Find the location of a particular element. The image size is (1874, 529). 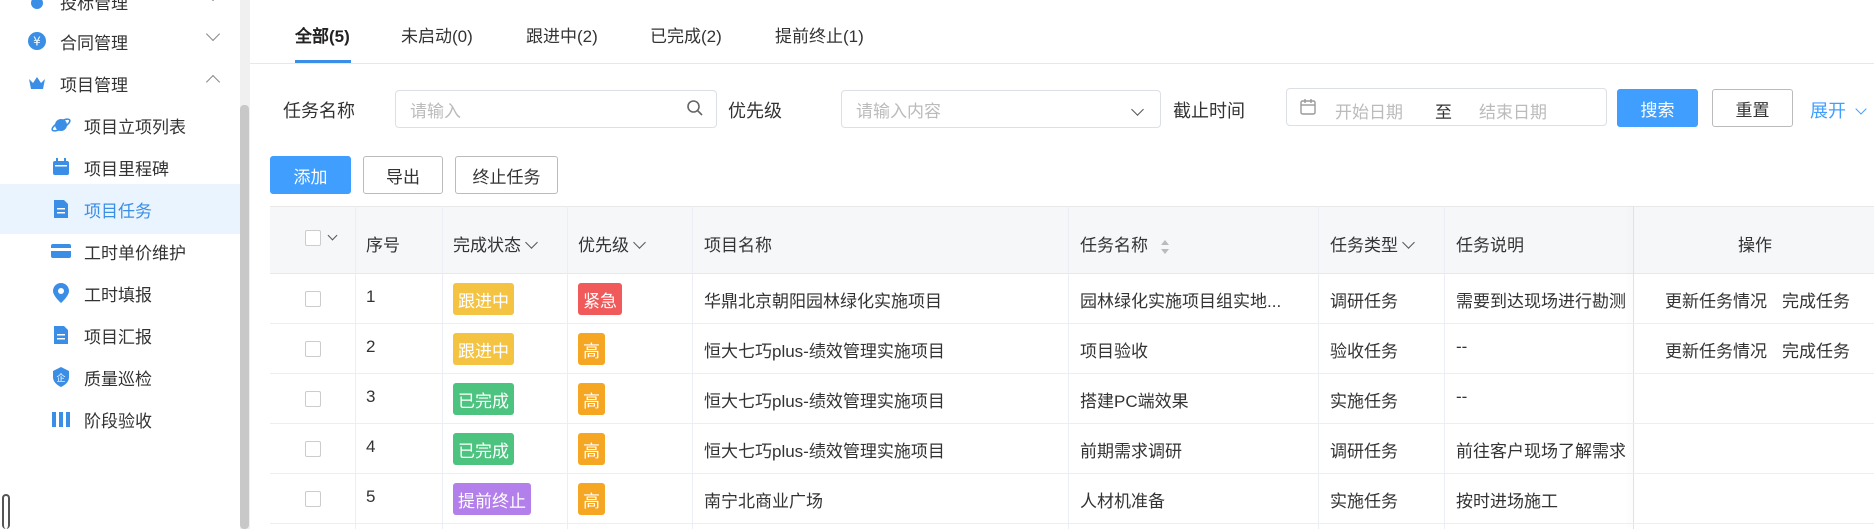

task-desc: 需要到达现场进行勘测 is located at coordinates (1541, 301).